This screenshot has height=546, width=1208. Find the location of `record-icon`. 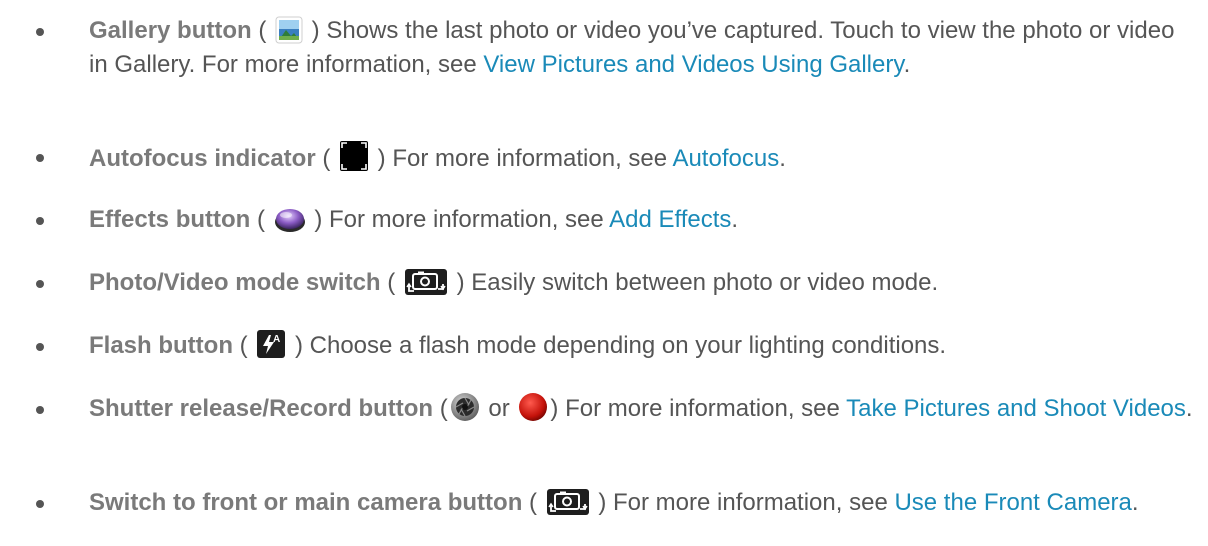

record-icon is located at coordinates (533, 407).